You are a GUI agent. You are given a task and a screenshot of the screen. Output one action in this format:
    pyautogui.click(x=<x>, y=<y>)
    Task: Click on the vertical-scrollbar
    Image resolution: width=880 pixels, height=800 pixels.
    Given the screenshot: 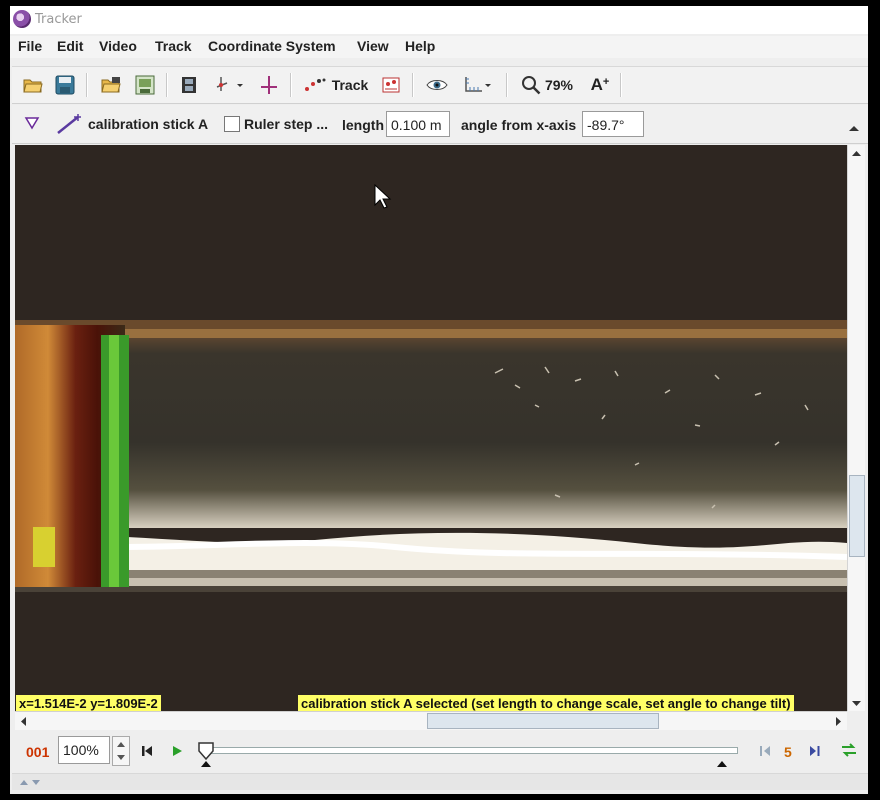 What is the action you would take?
    pyautogui.click(x=856, y=428)
    